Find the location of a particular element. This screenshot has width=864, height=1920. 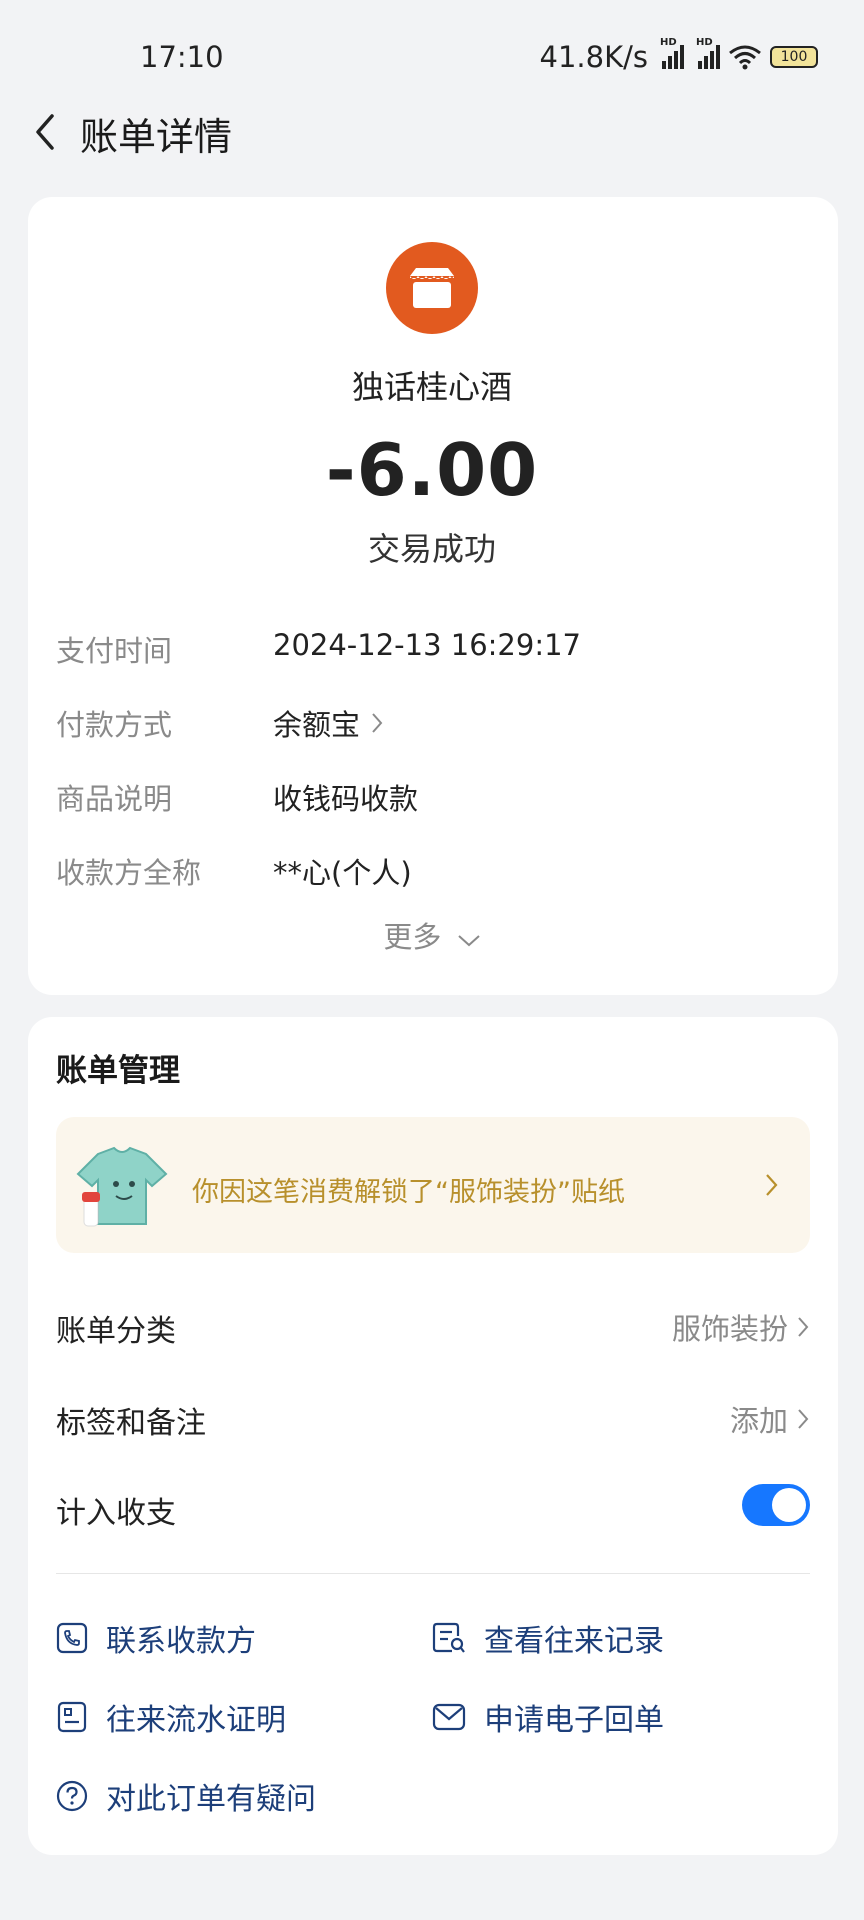

tags-notes-add: 添加 is located at coordinates (770, 1419).